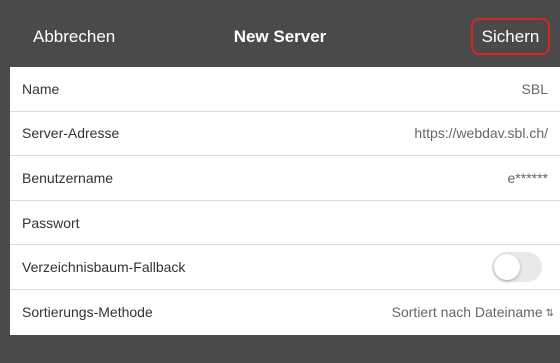 The image size is (560, 363). I want to click on sort-method-value: Sortiert nach Dateiname ⇅, so click(473, 312).